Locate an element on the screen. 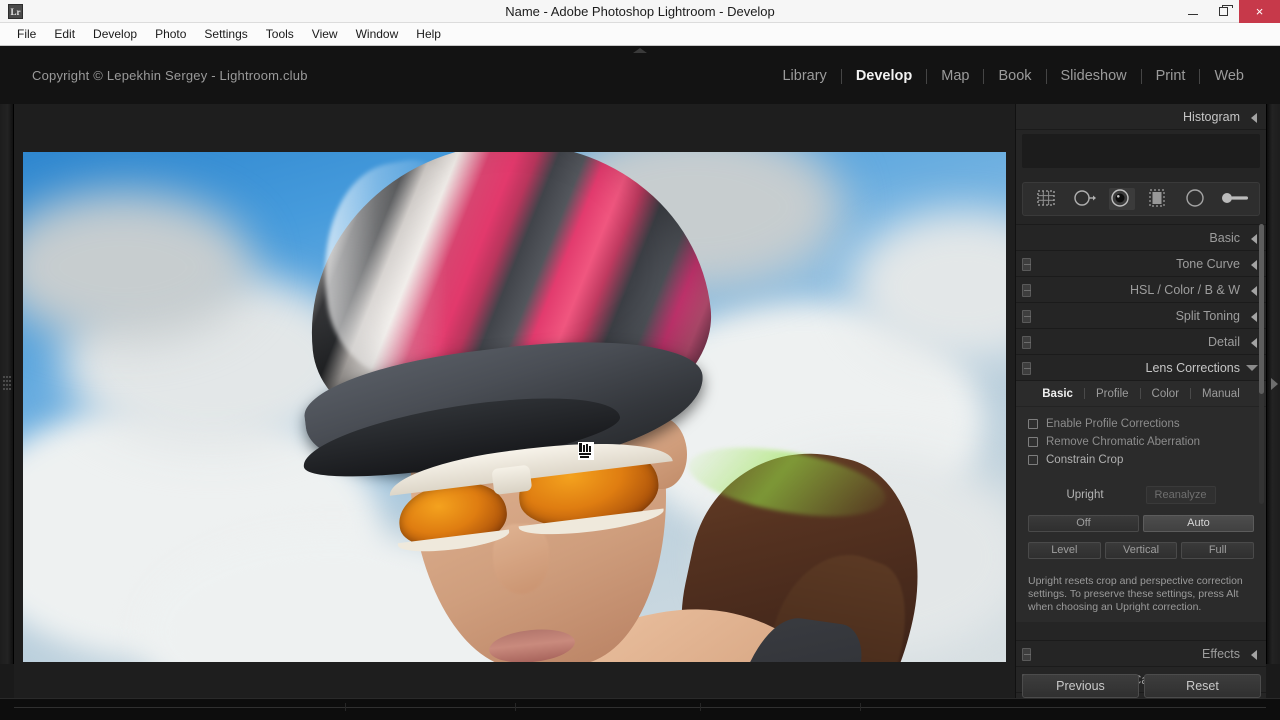 The height and width of the screenshot is (720, 1280). reset-button: Reset is located at coordinates (1202, 686).